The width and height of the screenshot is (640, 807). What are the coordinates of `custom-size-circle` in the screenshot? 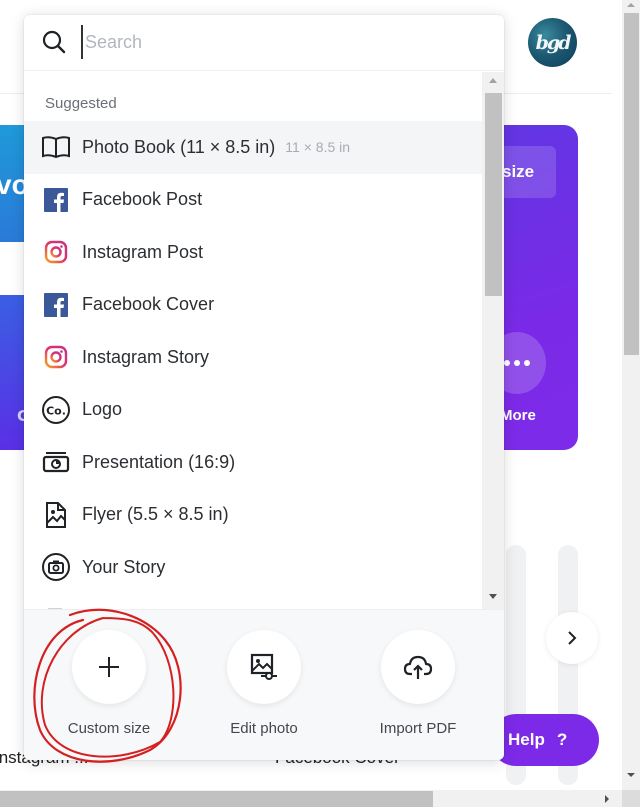 It's located at (109, 667).